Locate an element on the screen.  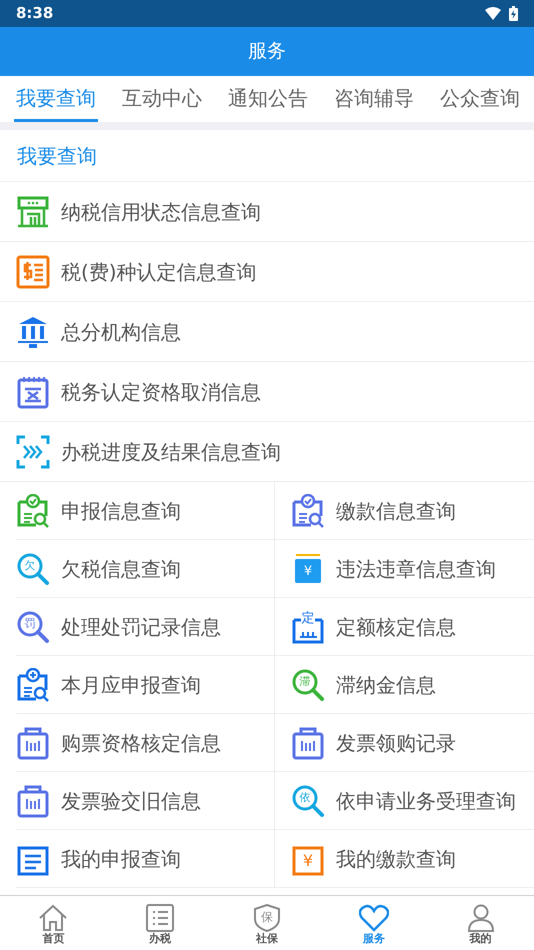
menu-item: 纳税信用状态信息查询 is located at coordinates (267, 212).